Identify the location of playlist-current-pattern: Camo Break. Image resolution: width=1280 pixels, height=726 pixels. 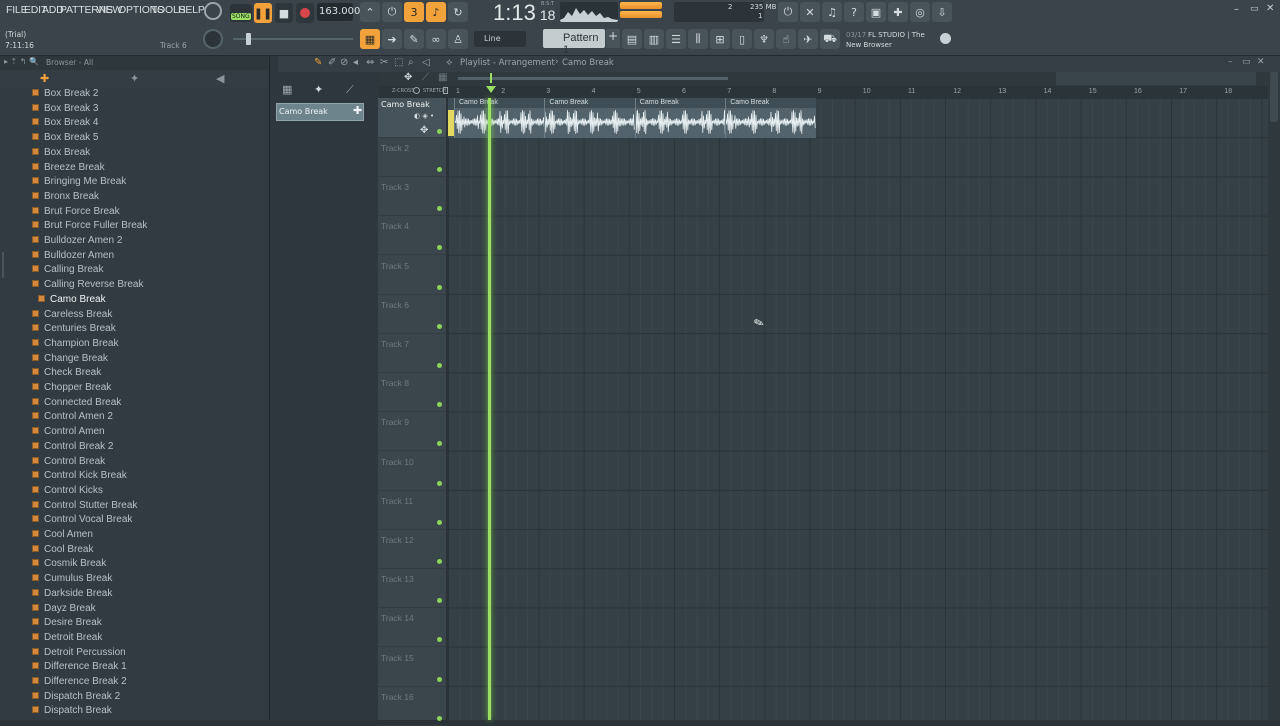
(588, 63).